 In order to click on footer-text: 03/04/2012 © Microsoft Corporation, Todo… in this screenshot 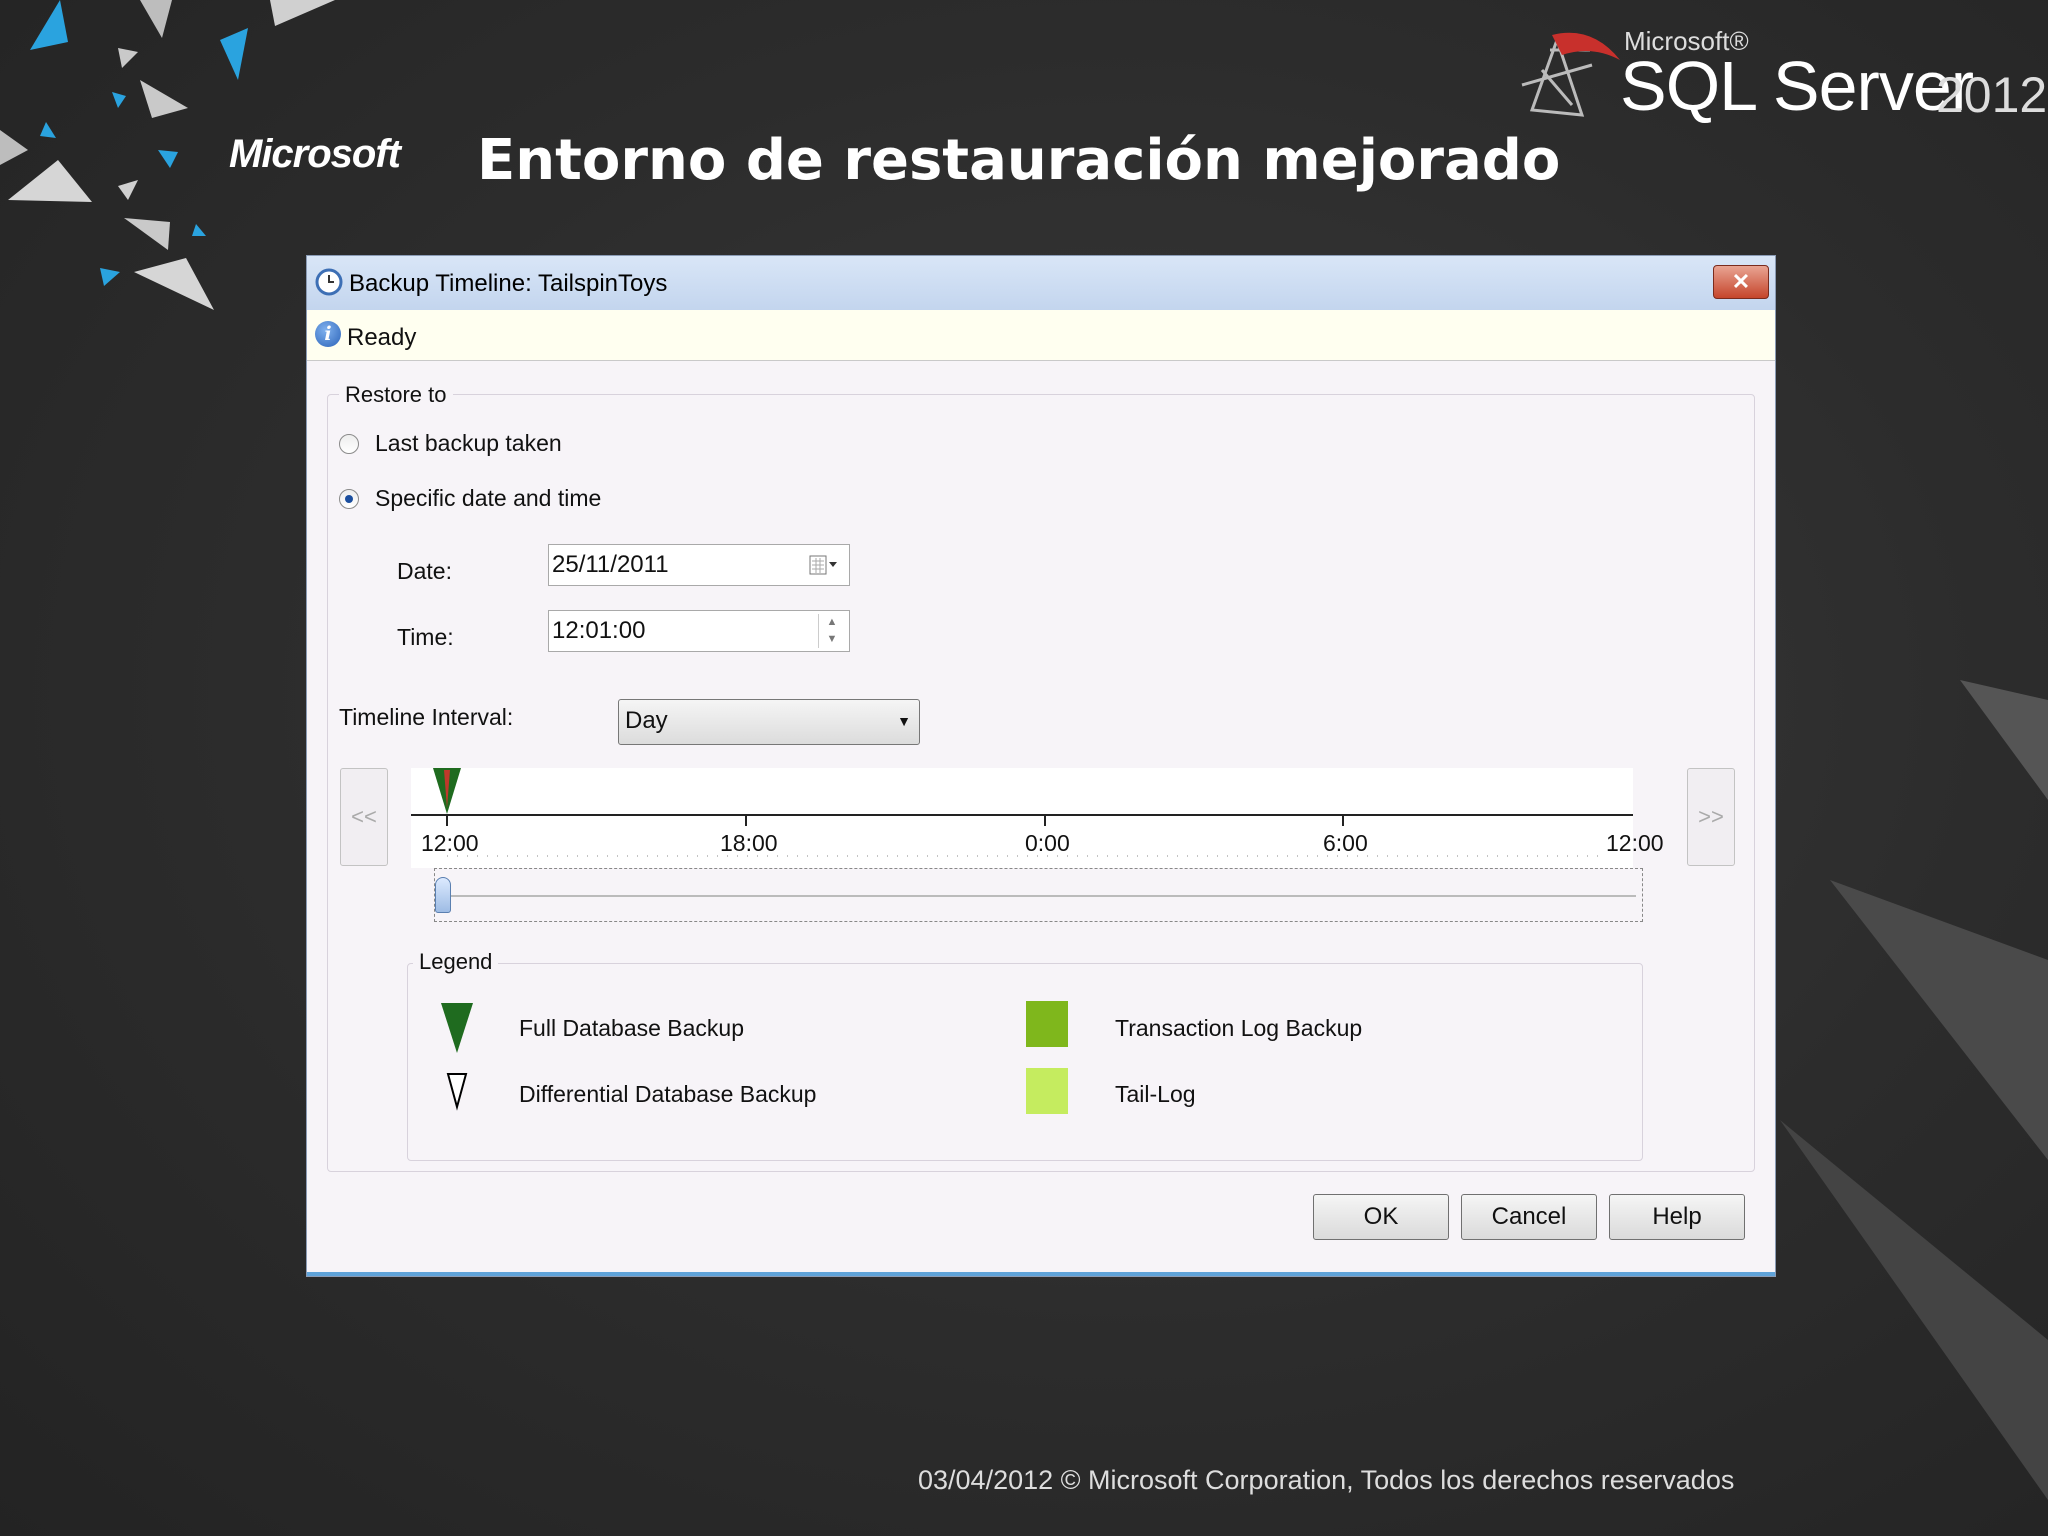, I will do `click(1326, 1480)`.